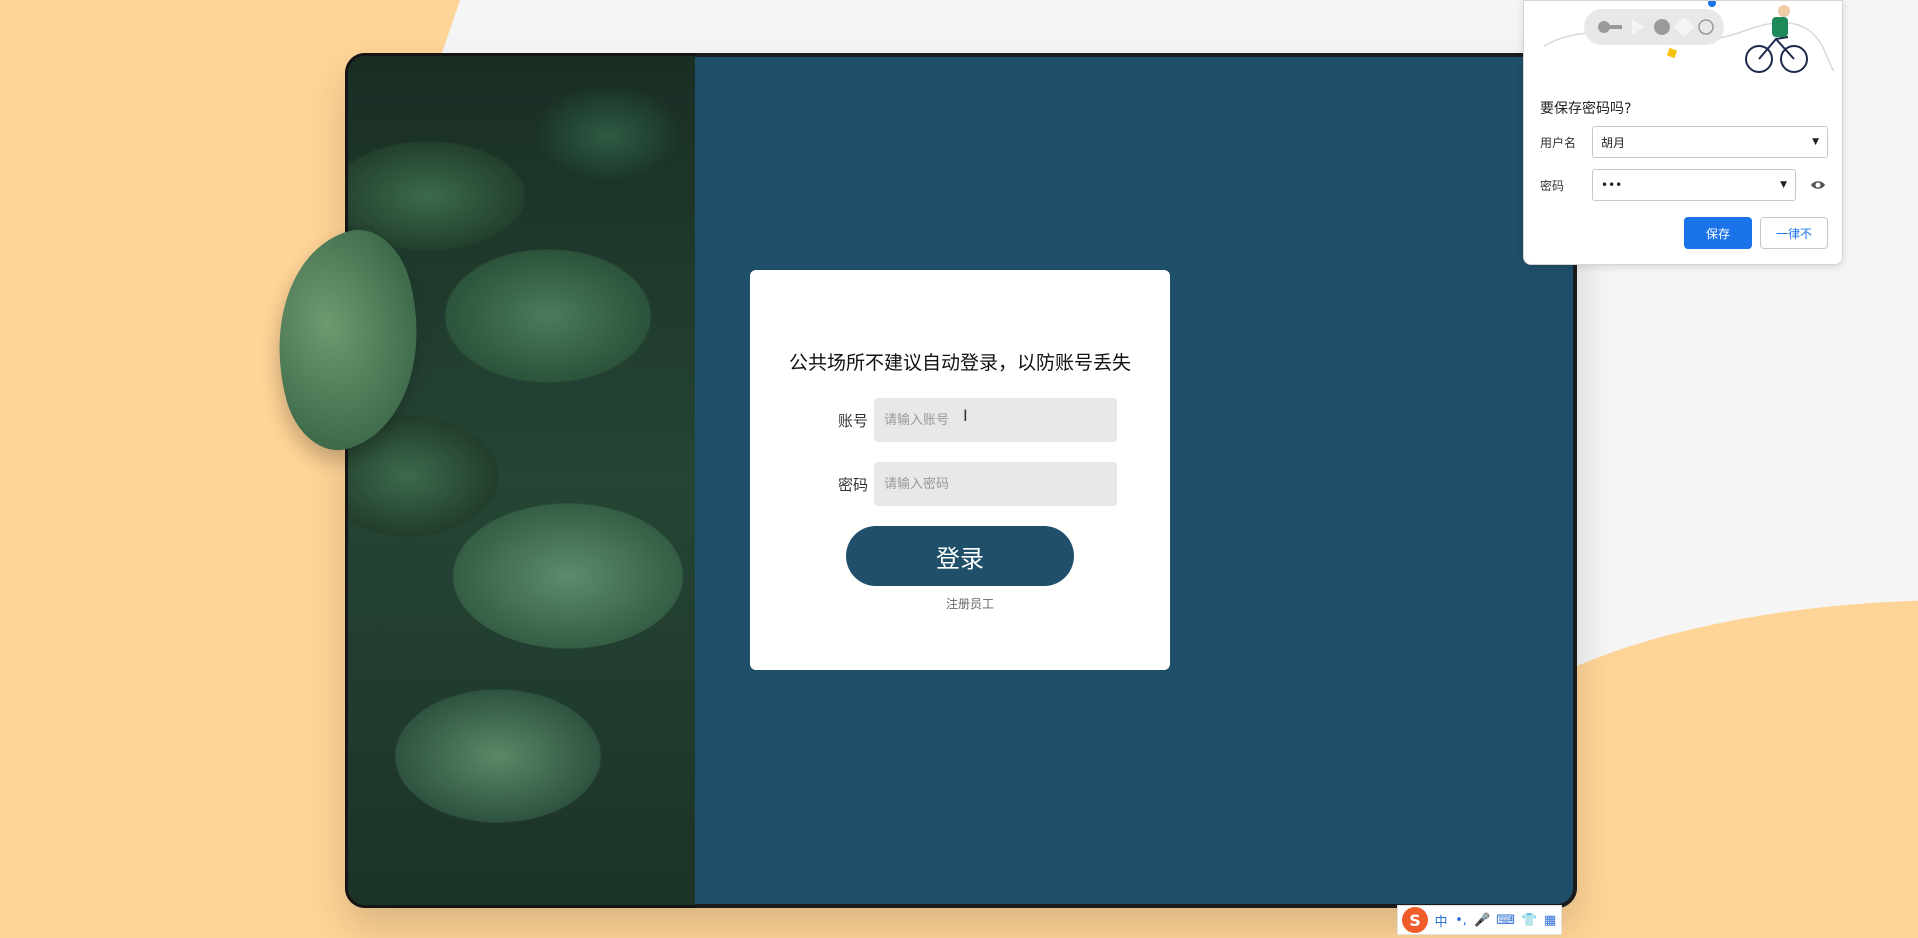  I want to click on text-cursor-icon: I, so click(965, 415).